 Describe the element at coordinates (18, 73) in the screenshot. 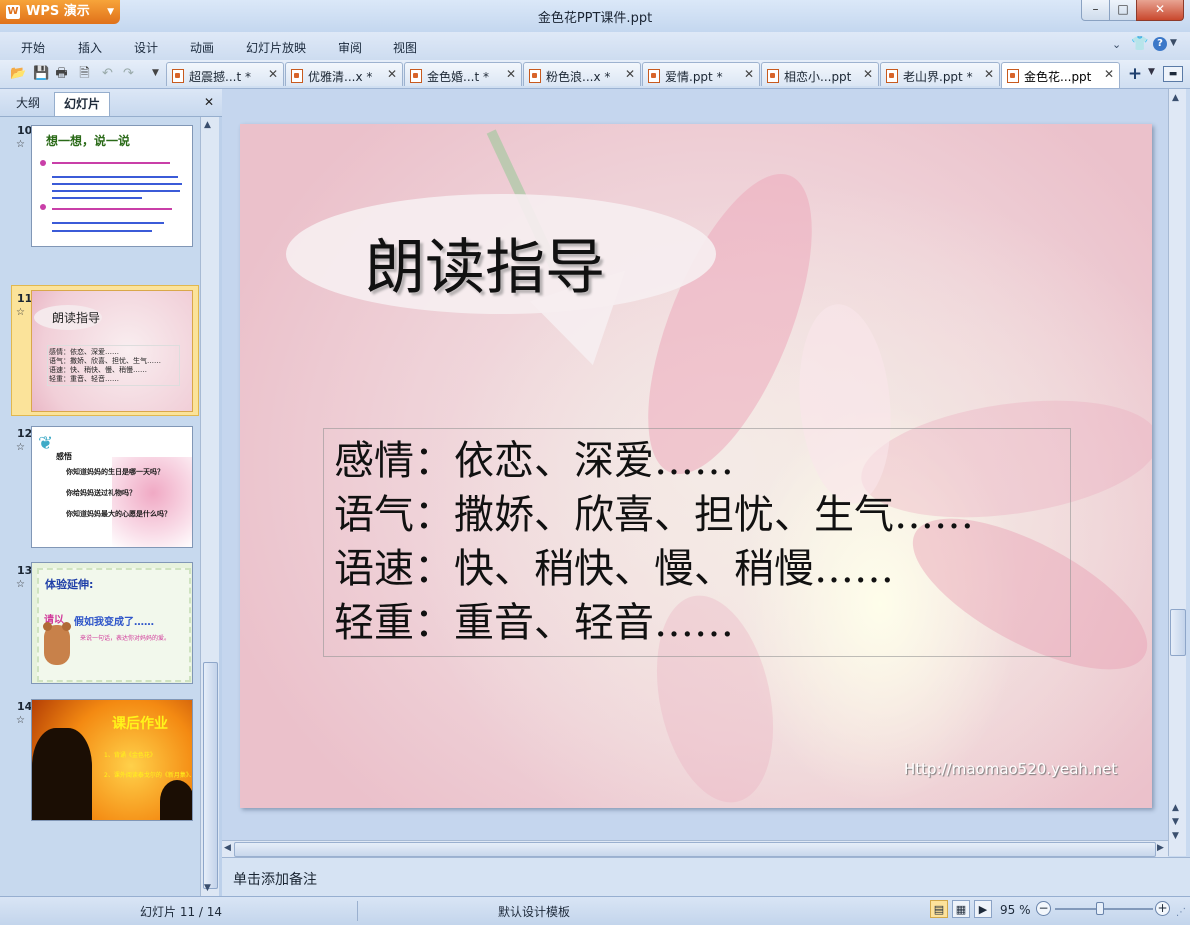

I see `open-folder-icon: 📂` at that location.